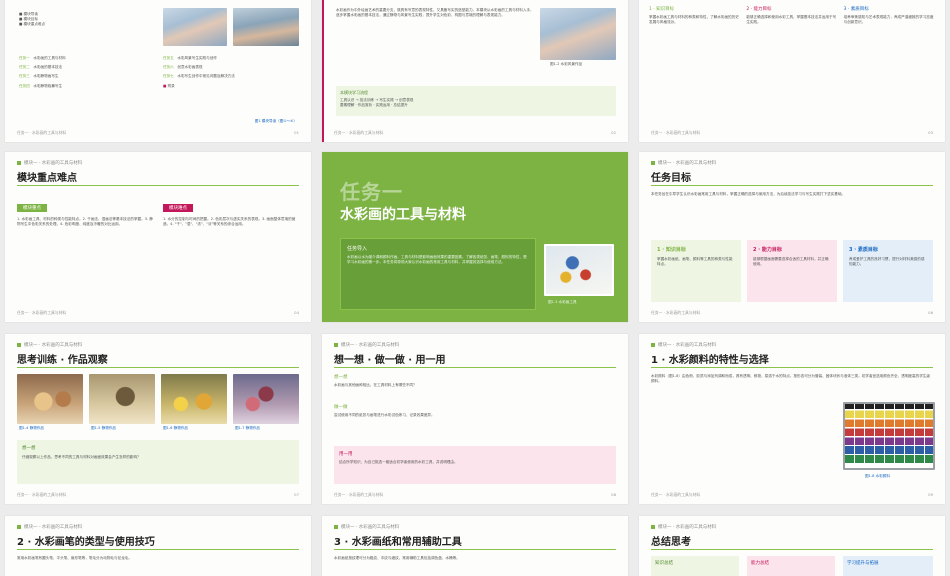 This screenshot has width=950, height=576. What do you see at coordinates (390, 360) in the screenshot?
I see `slide-title: 想一想 · 做一做 · 用一用` at bounding box center [390, 360].